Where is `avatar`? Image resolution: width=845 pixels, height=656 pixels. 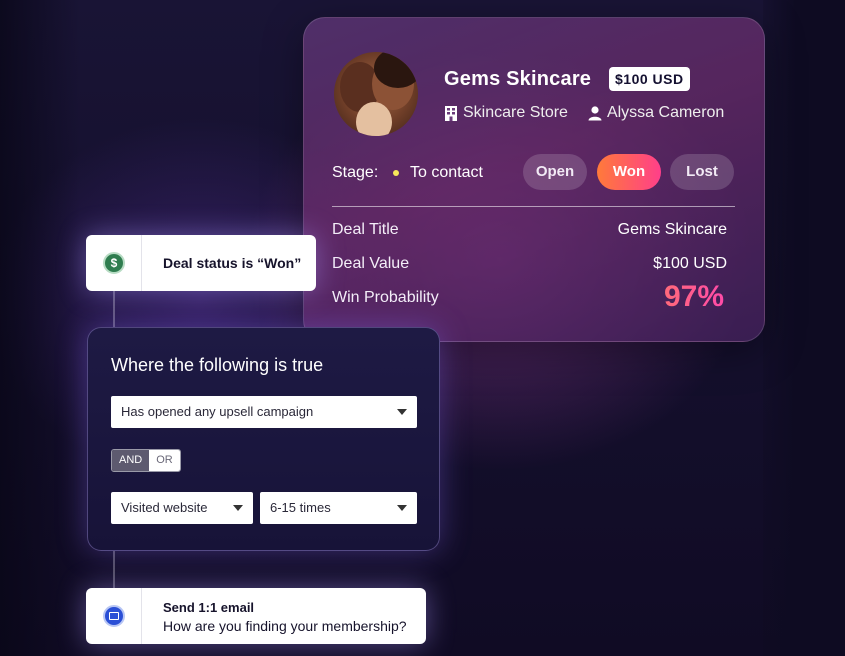
avatar is located at coordinates (376, 94).